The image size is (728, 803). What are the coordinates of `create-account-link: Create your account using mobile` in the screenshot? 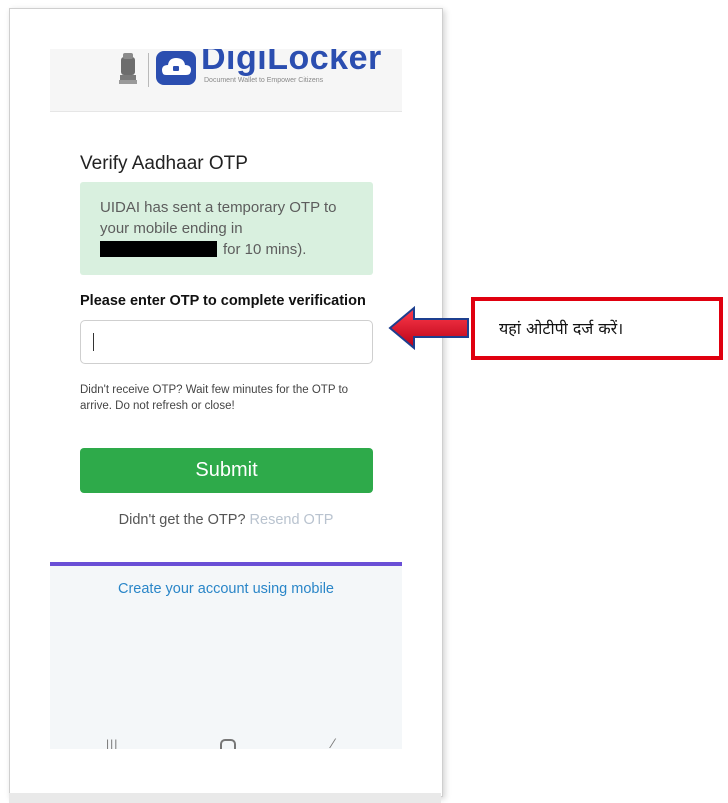 It's located at (226, 589).